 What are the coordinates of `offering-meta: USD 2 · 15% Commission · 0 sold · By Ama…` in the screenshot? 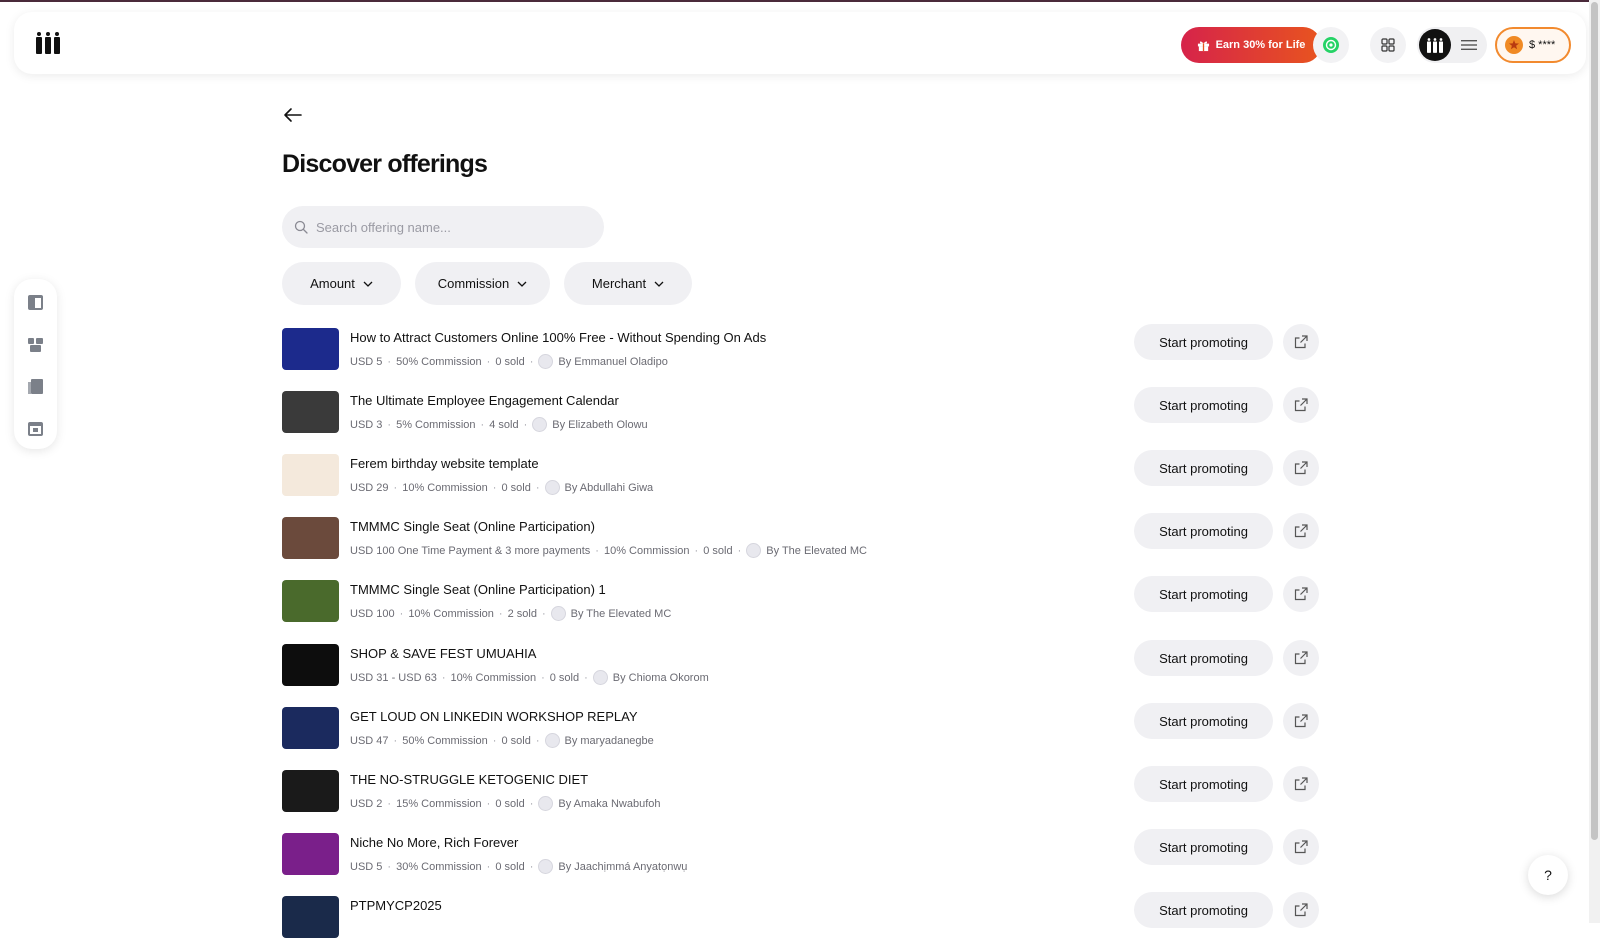 It's located at (505, 803).